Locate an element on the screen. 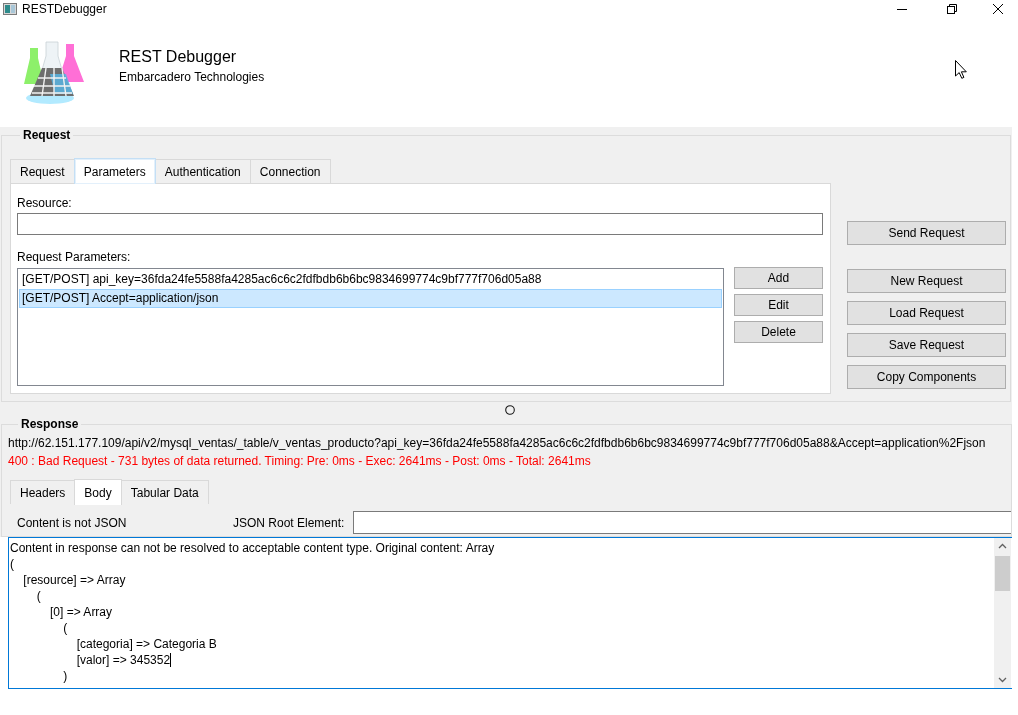  restore-icon is located at coordinates (952, 8).